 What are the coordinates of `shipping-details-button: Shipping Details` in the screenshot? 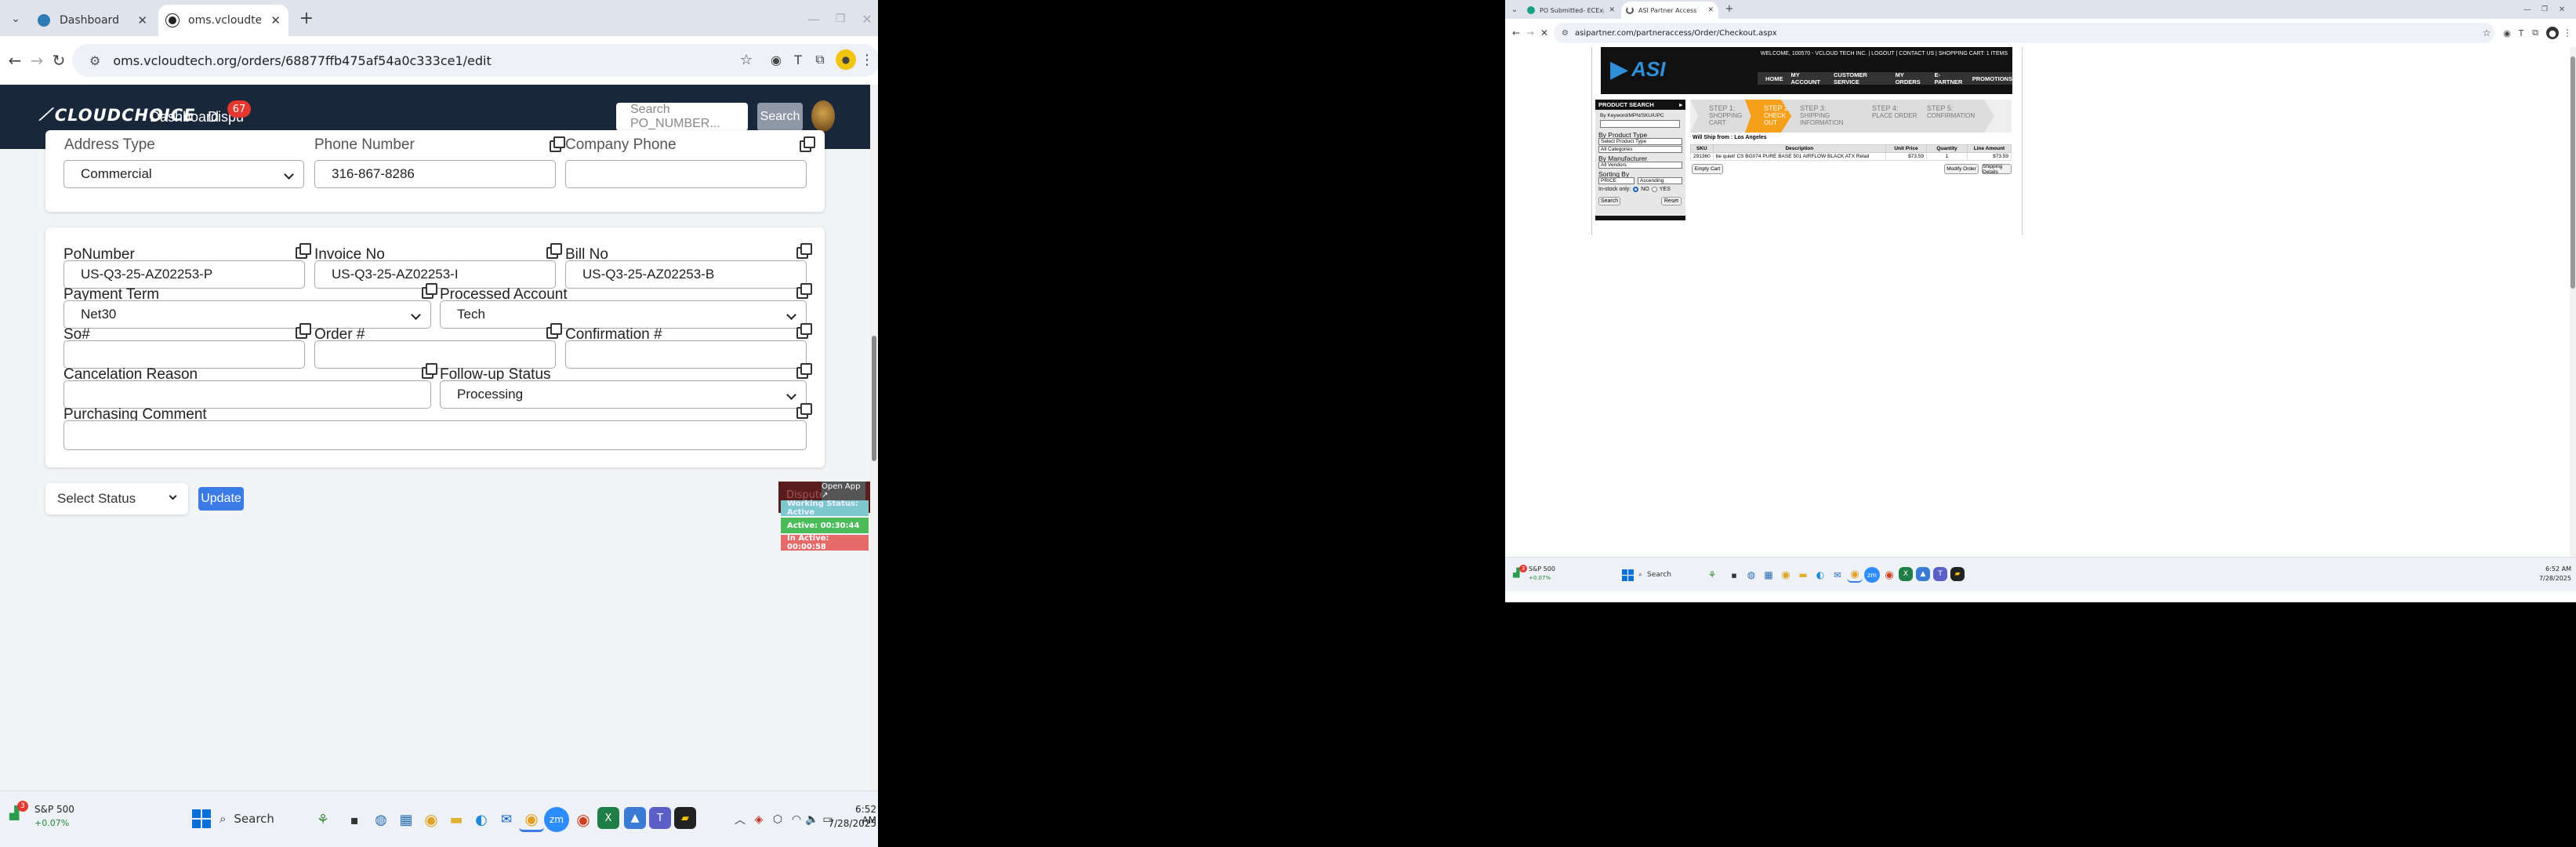 It's located at (1997, 169).